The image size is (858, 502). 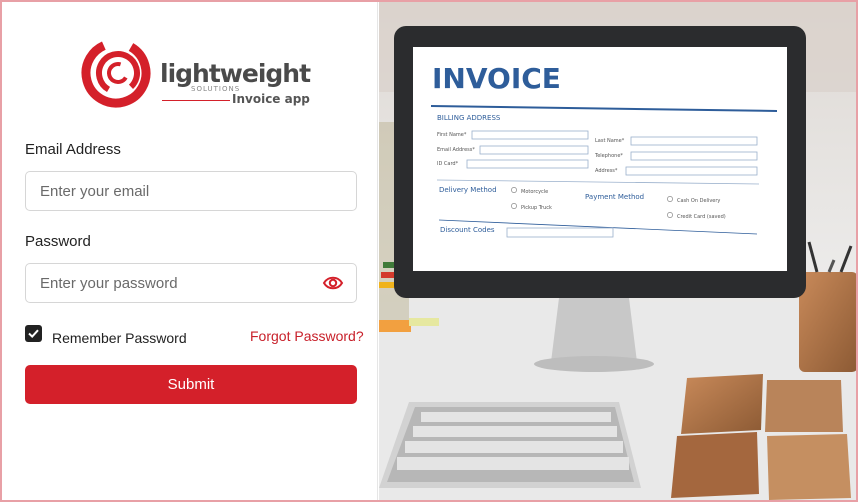 I want to click on billing-heading: BILLING ADDRESS, so click(x=469, y=118).